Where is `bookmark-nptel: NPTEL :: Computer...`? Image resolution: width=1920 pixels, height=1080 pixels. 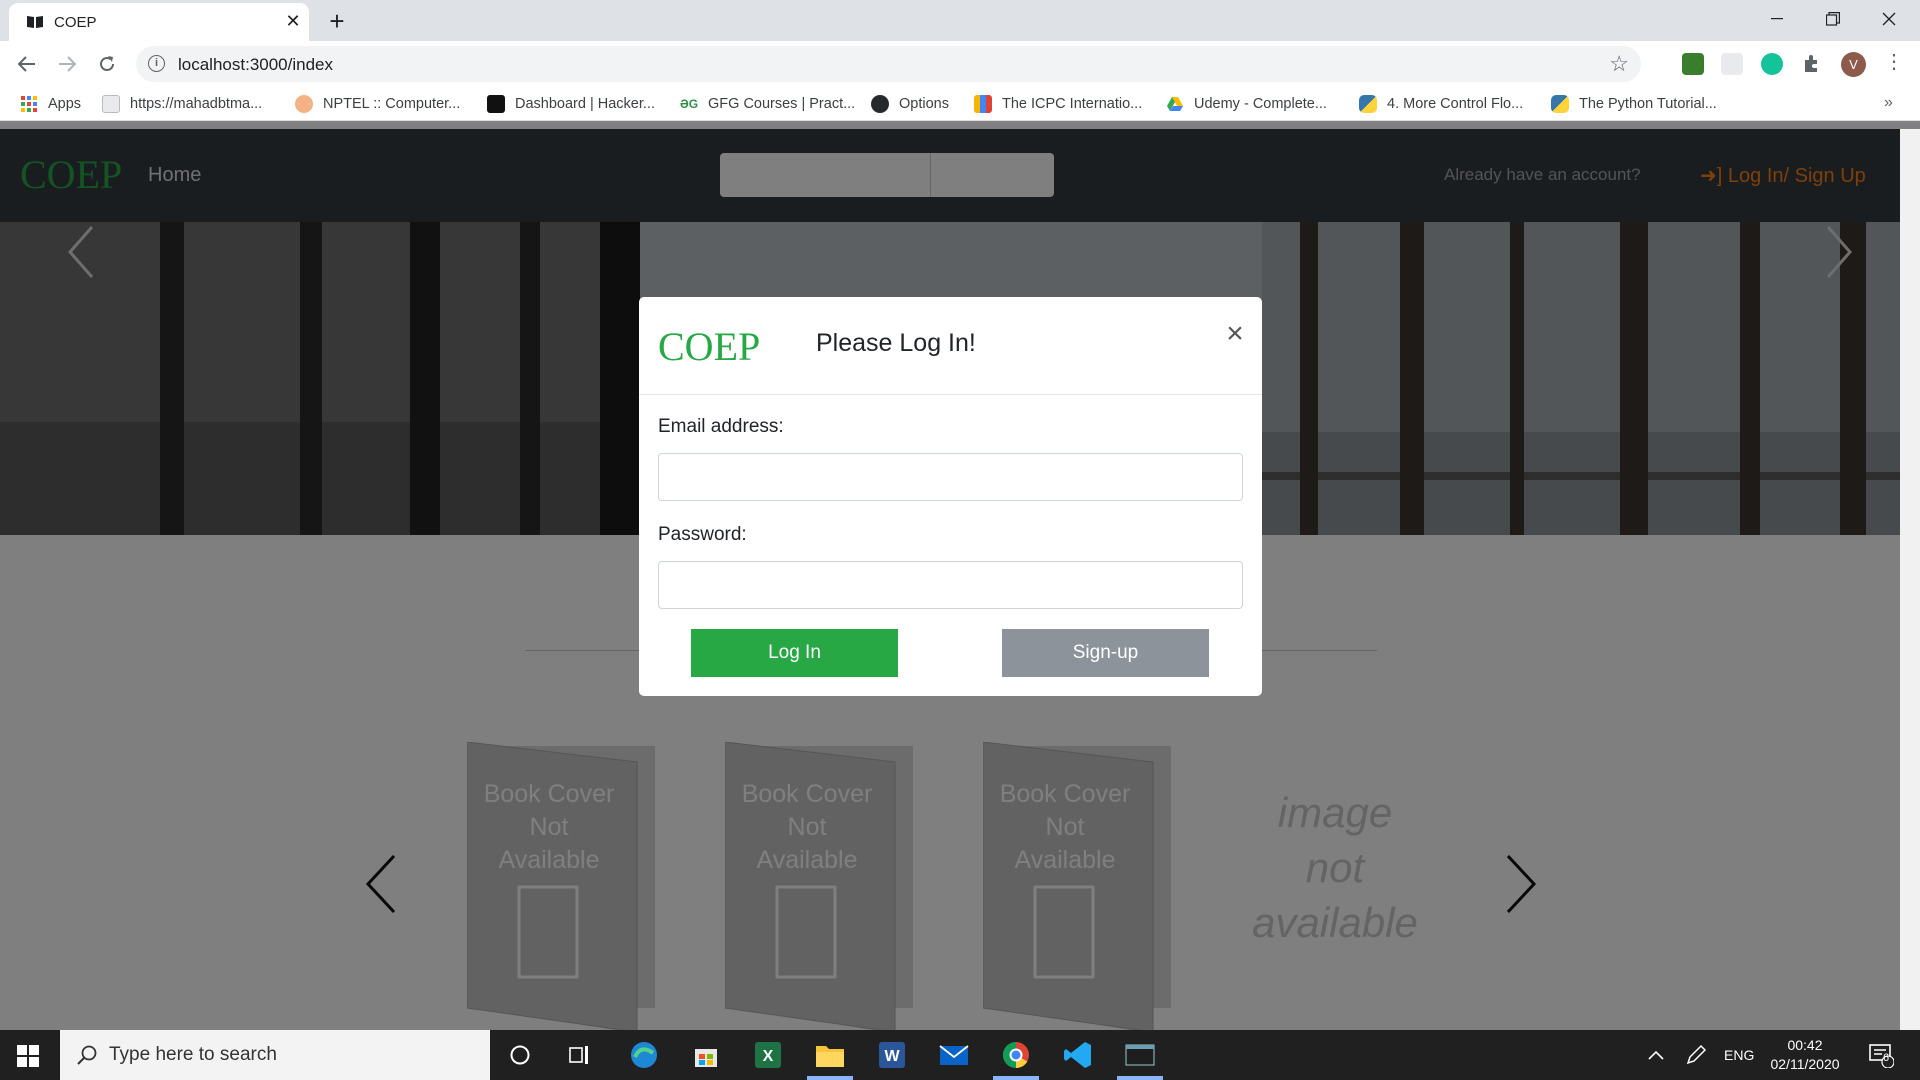 bookmark-nptel: NPTEL :: Computer... is located at coordinates (377, 104).